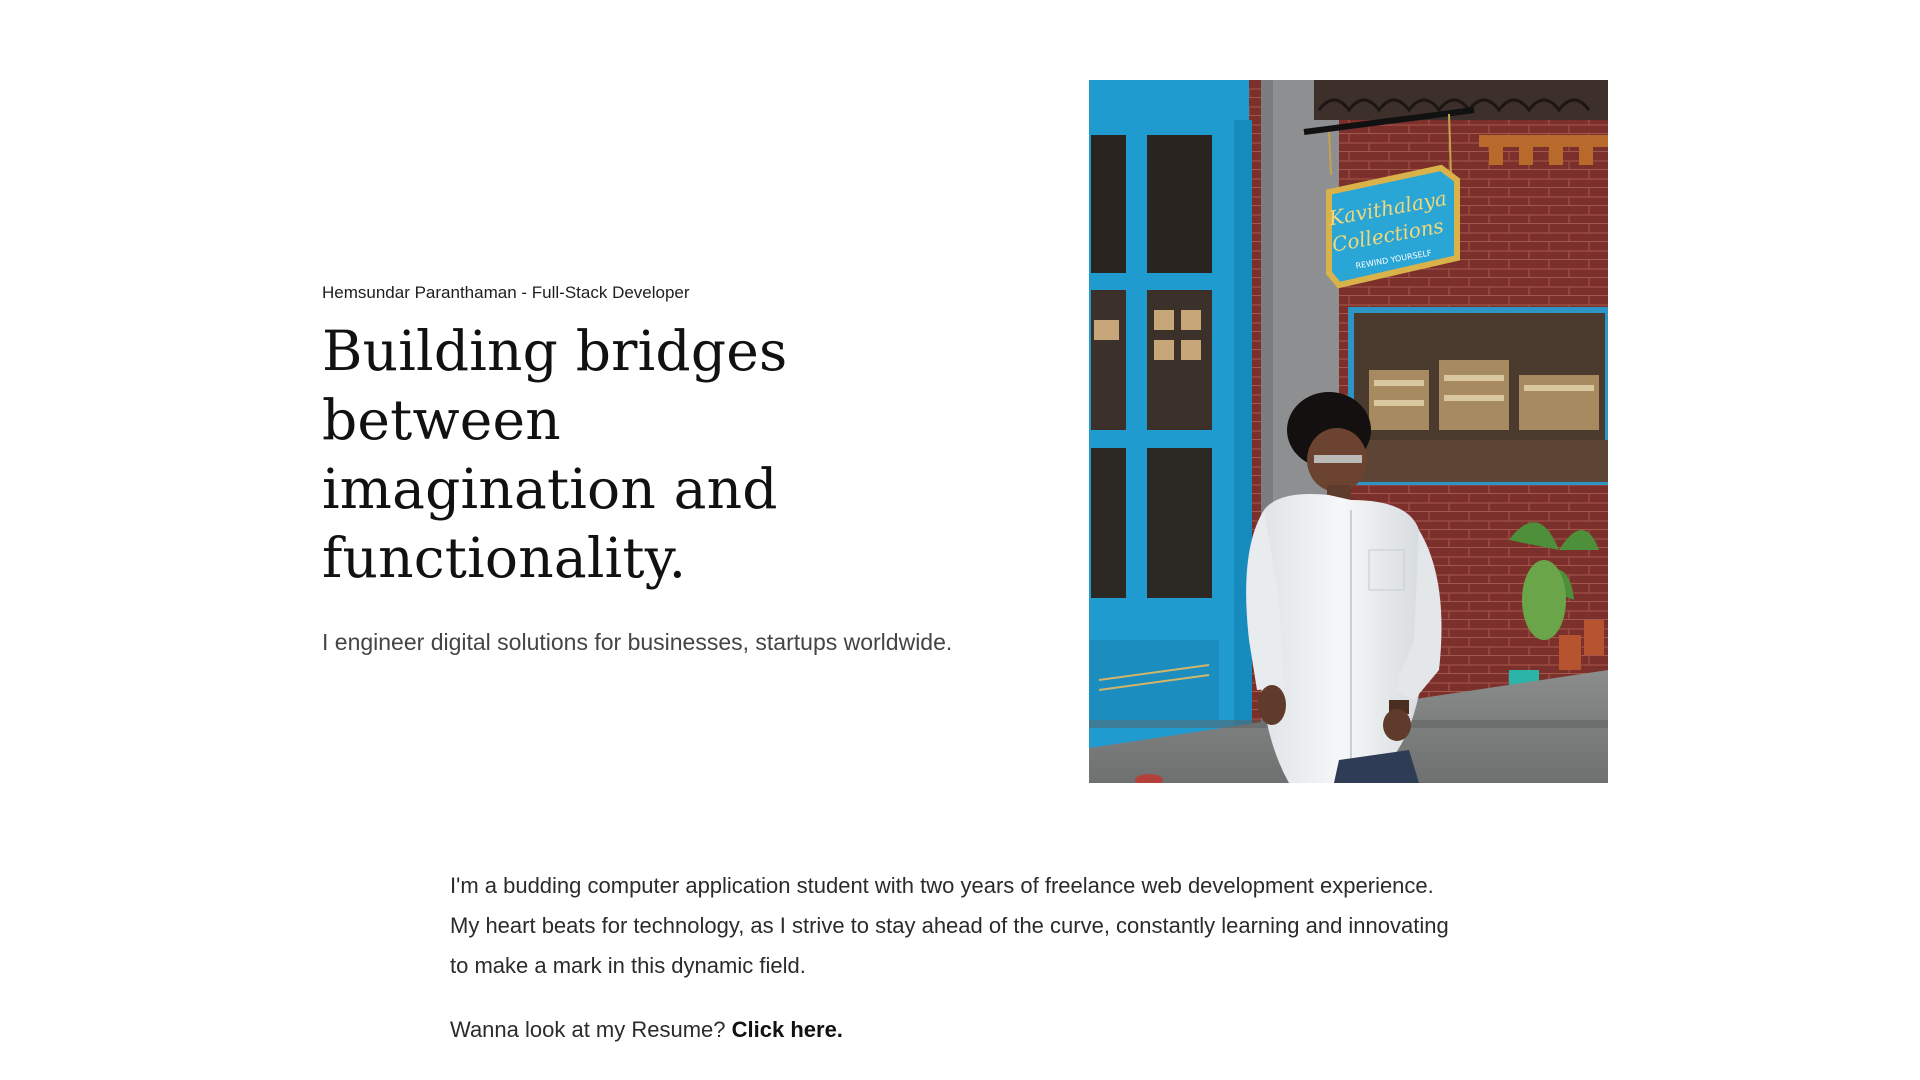  I want to click on headline-line-2: imagination and, so click(550, 489).